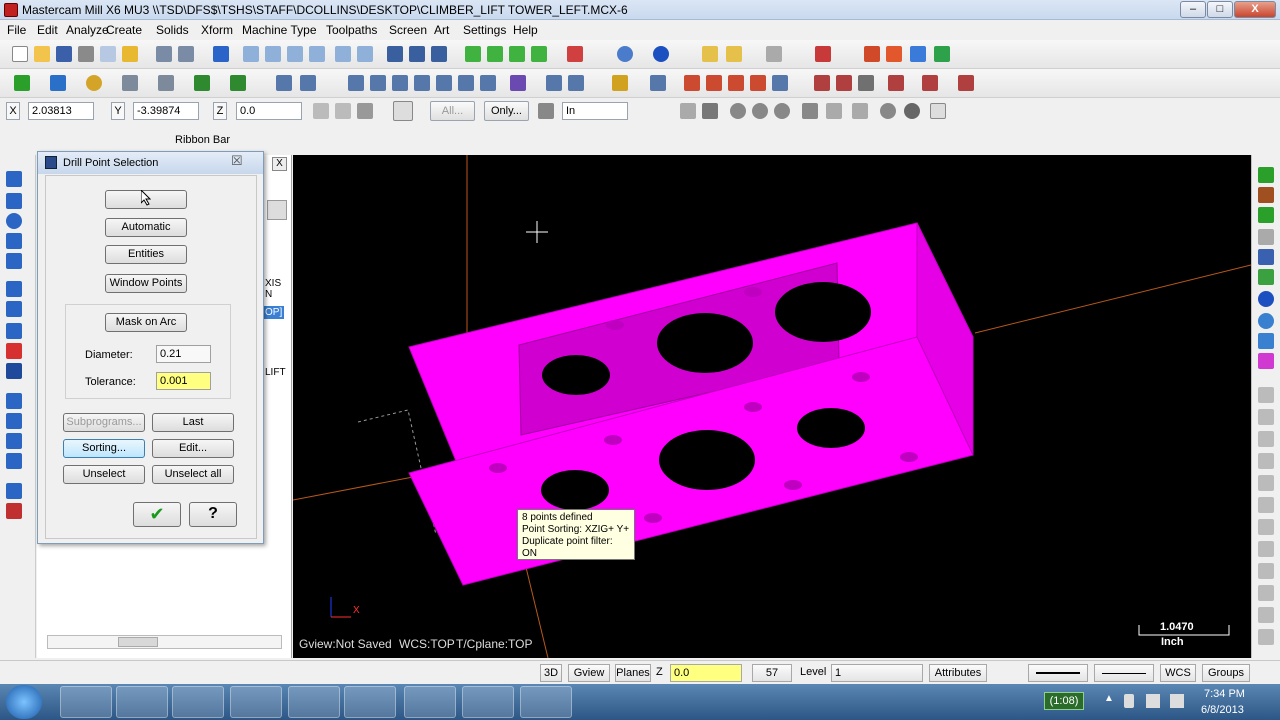 The width and height of the screenshot is (1280, 720). I want to click on z-coordinate-input: 0.0, so click(269, 111).